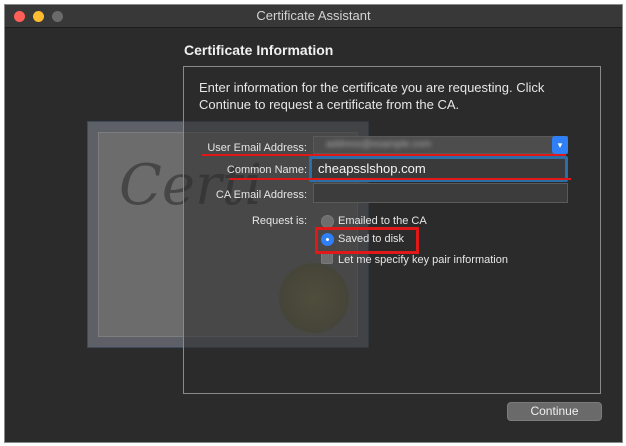 This screenshot has height=446, width=626. I want to click on specify-key-pair-label: Let me specify key pair information, so click(423, 260).